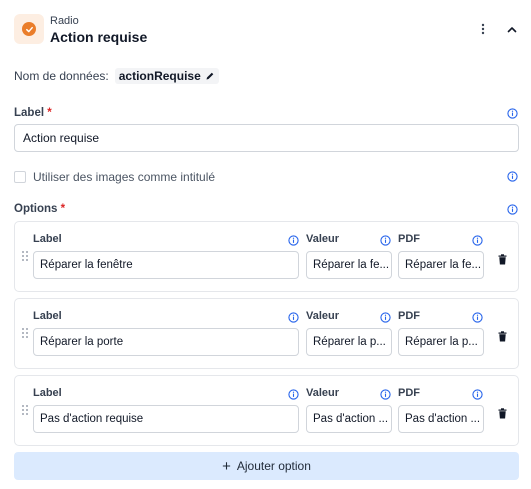 This screenshot has height=489, width=531. What do you see at coordinates (159, 76) in the screenshot?
I see `data-name-text: actionRequise` at bounding box center [159, 76].